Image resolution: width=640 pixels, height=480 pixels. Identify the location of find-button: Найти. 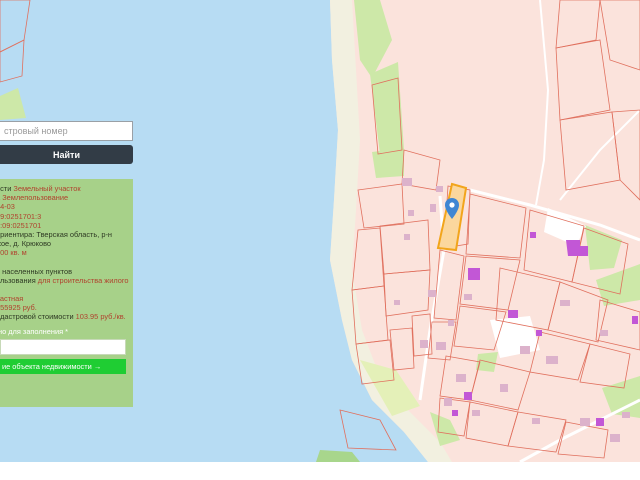
(66, 154).